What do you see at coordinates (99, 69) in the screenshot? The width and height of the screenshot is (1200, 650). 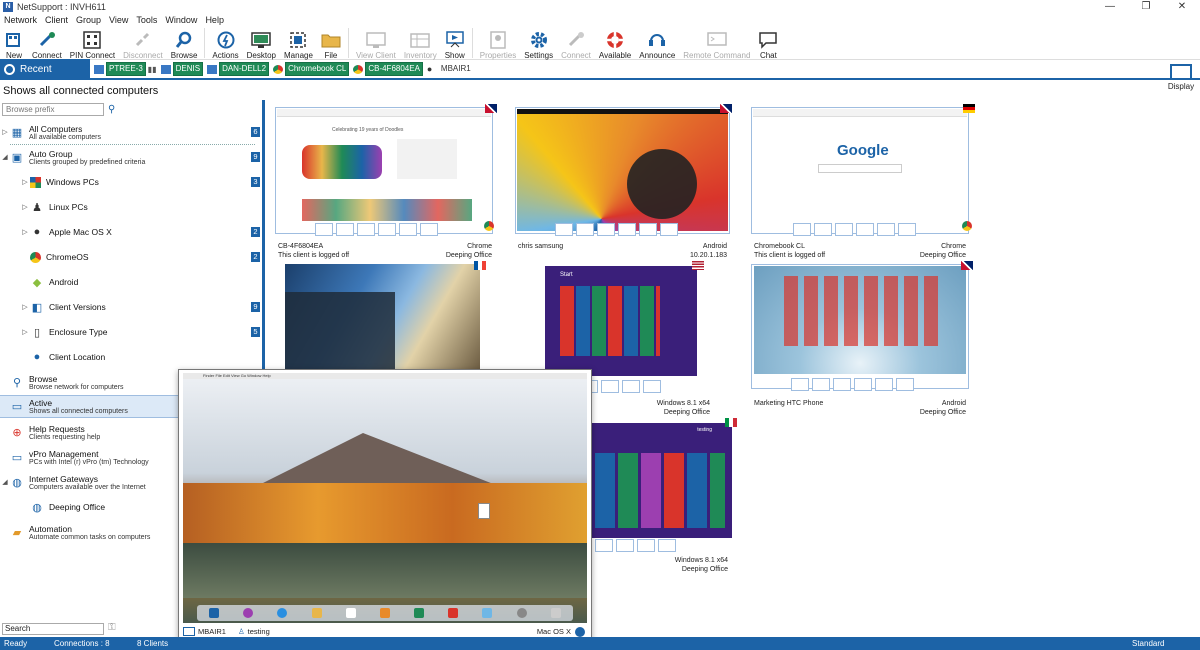 I see `windows-pc-icon` at bounding box center [99, 69].